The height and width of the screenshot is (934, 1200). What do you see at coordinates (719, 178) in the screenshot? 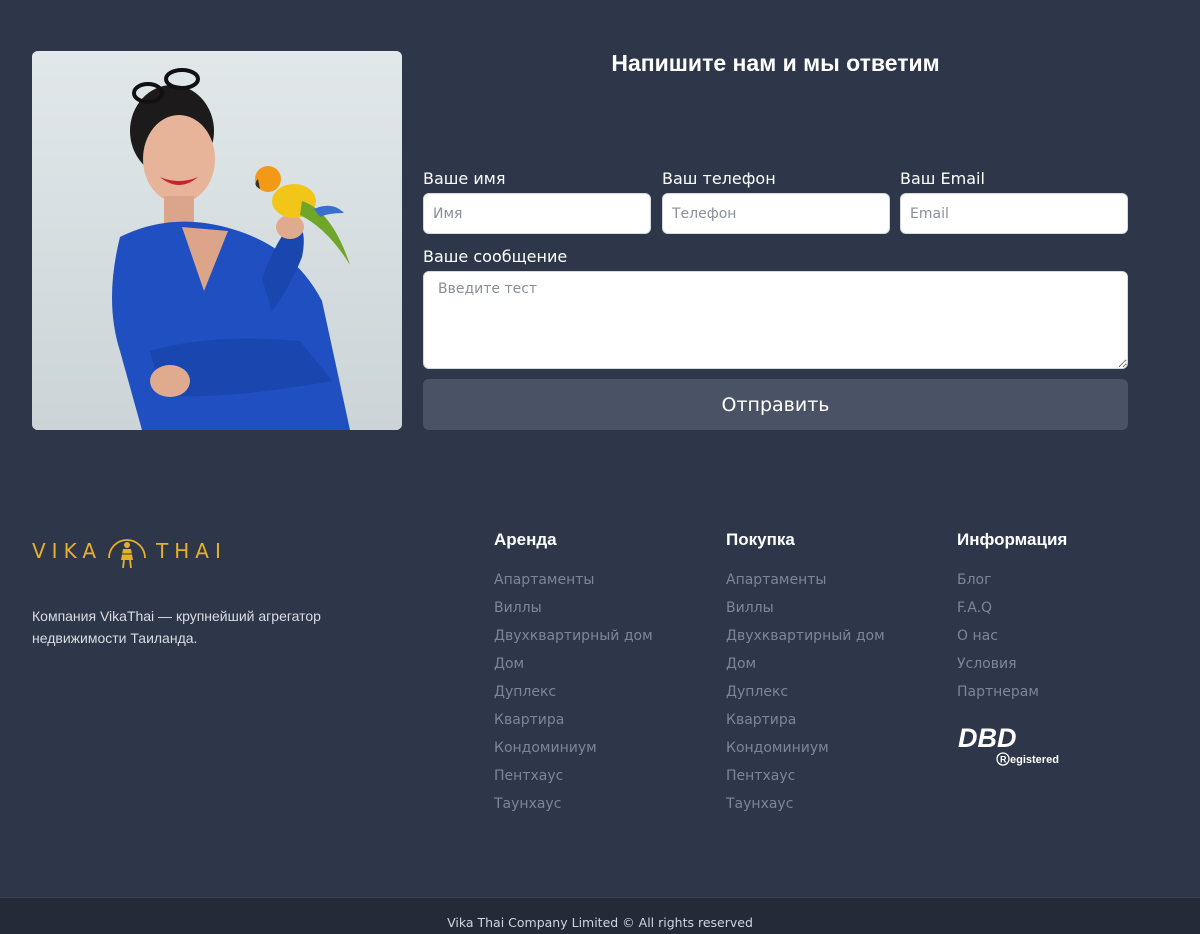
I see `phone-label: Ваш телефон` at bounding box center [719, 178].